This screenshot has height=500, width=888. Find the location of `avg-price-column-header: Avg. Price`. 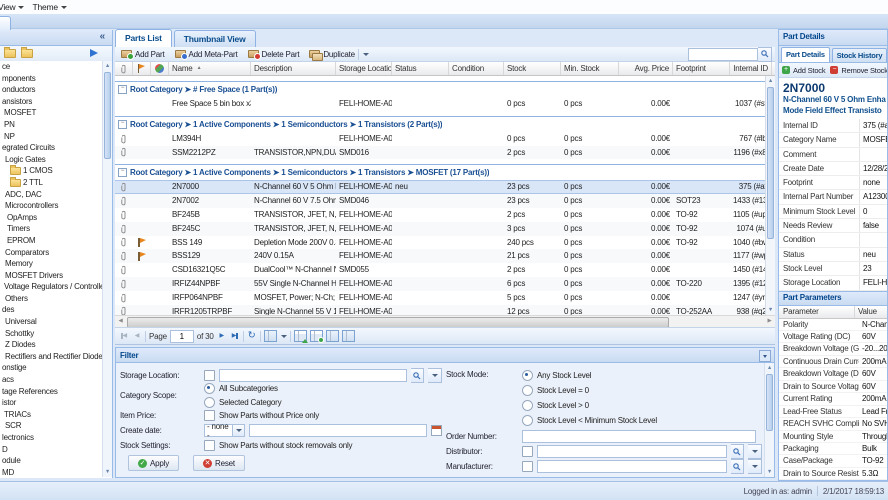

avg-price-column-header: Avg. Price is located at coordinates (646, 68).